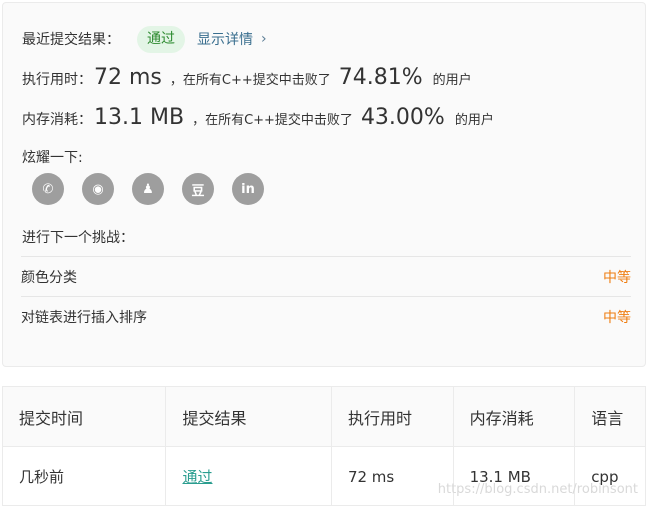  What do you see at coordinates (272, 120) in the screenshot?
I see `memory-middle-text: ，在所有C++提交中击败了` at bounding box center [272, 120].